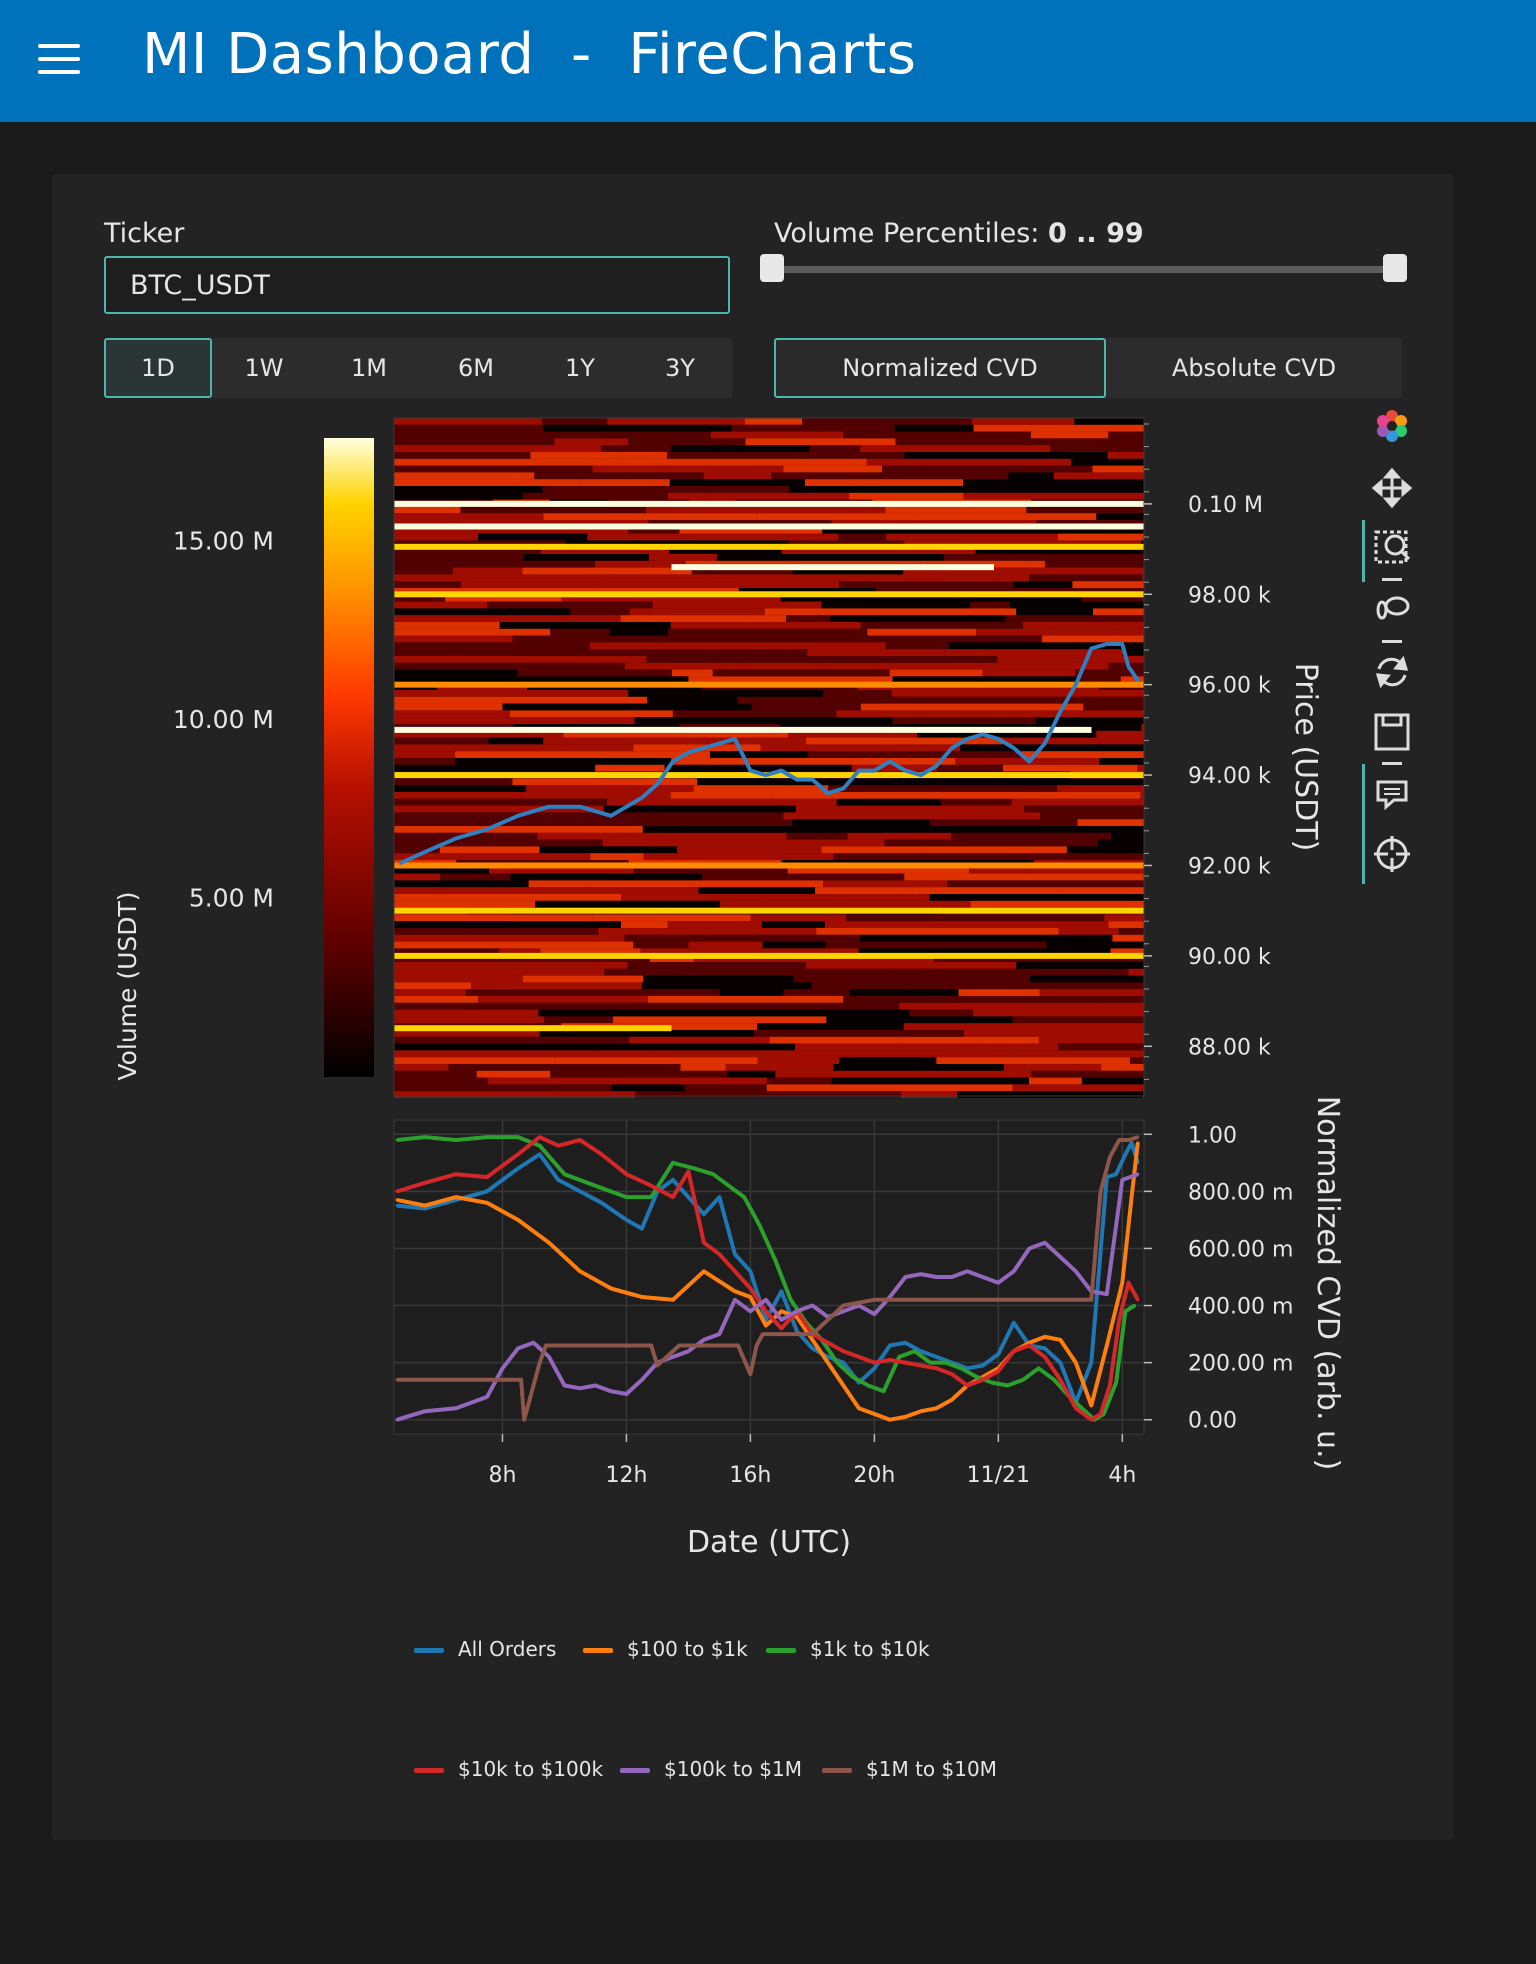  I want to click on time-range-selector: 1D 1W 1M 6M 1Y 3Y, so click(418, 368).